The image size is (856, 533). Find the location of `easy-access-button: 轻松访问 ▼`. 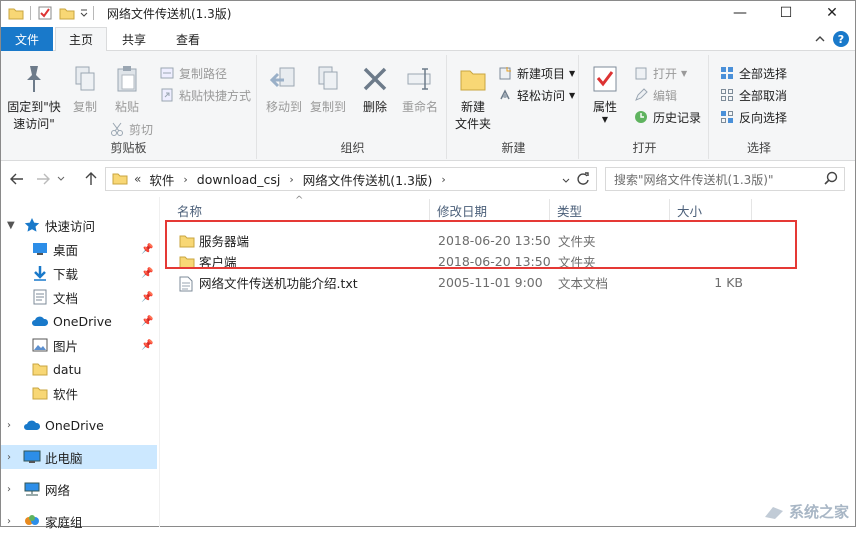

easy-access-button: 轻松访问 ▼ is located at coordinates (536, 95).